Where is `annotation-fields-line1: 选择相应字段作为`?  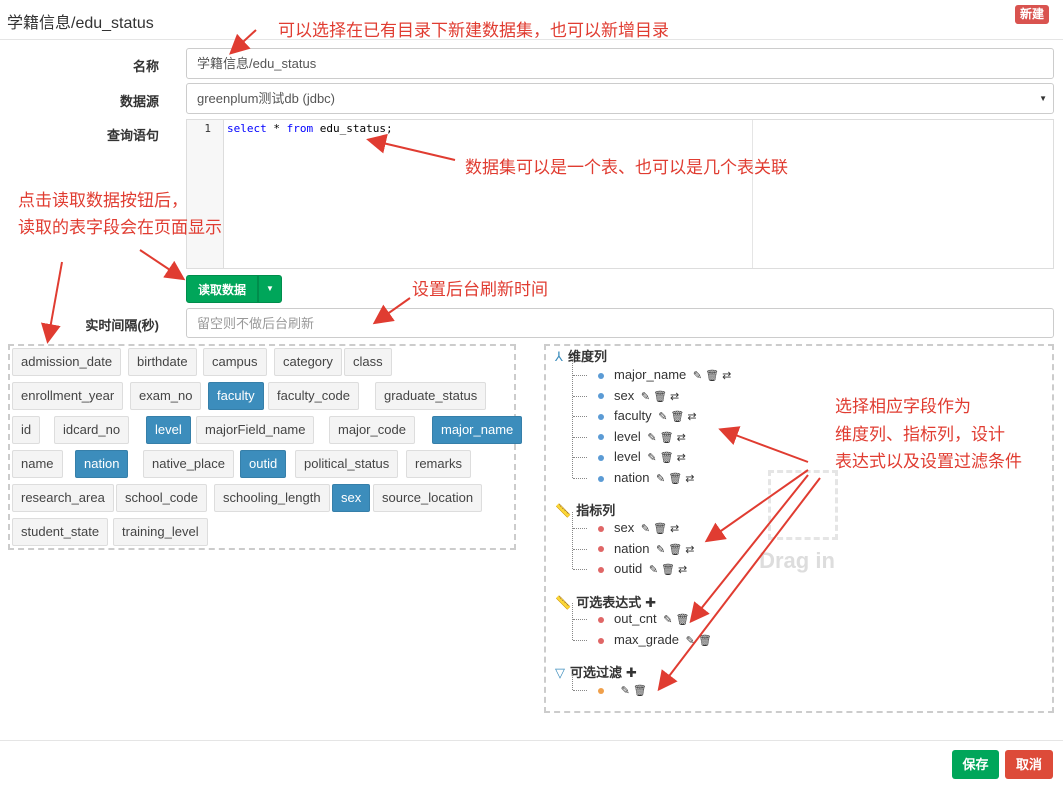
annotation-fields-line1: 选择相应字段作为 is located at coordinates (903, 406).